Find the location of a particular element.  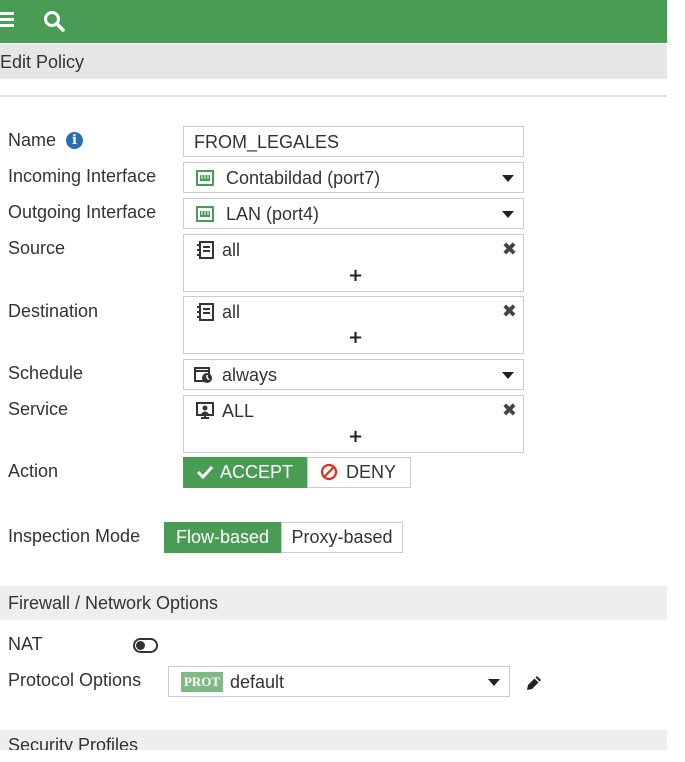

service-icon is located at coordinates (205, 410).